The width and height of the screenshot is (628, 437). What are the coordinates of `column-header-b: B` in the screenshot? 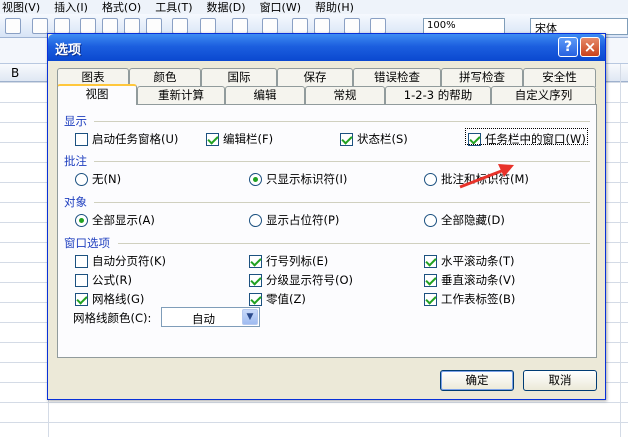 It's located at (15, 73).